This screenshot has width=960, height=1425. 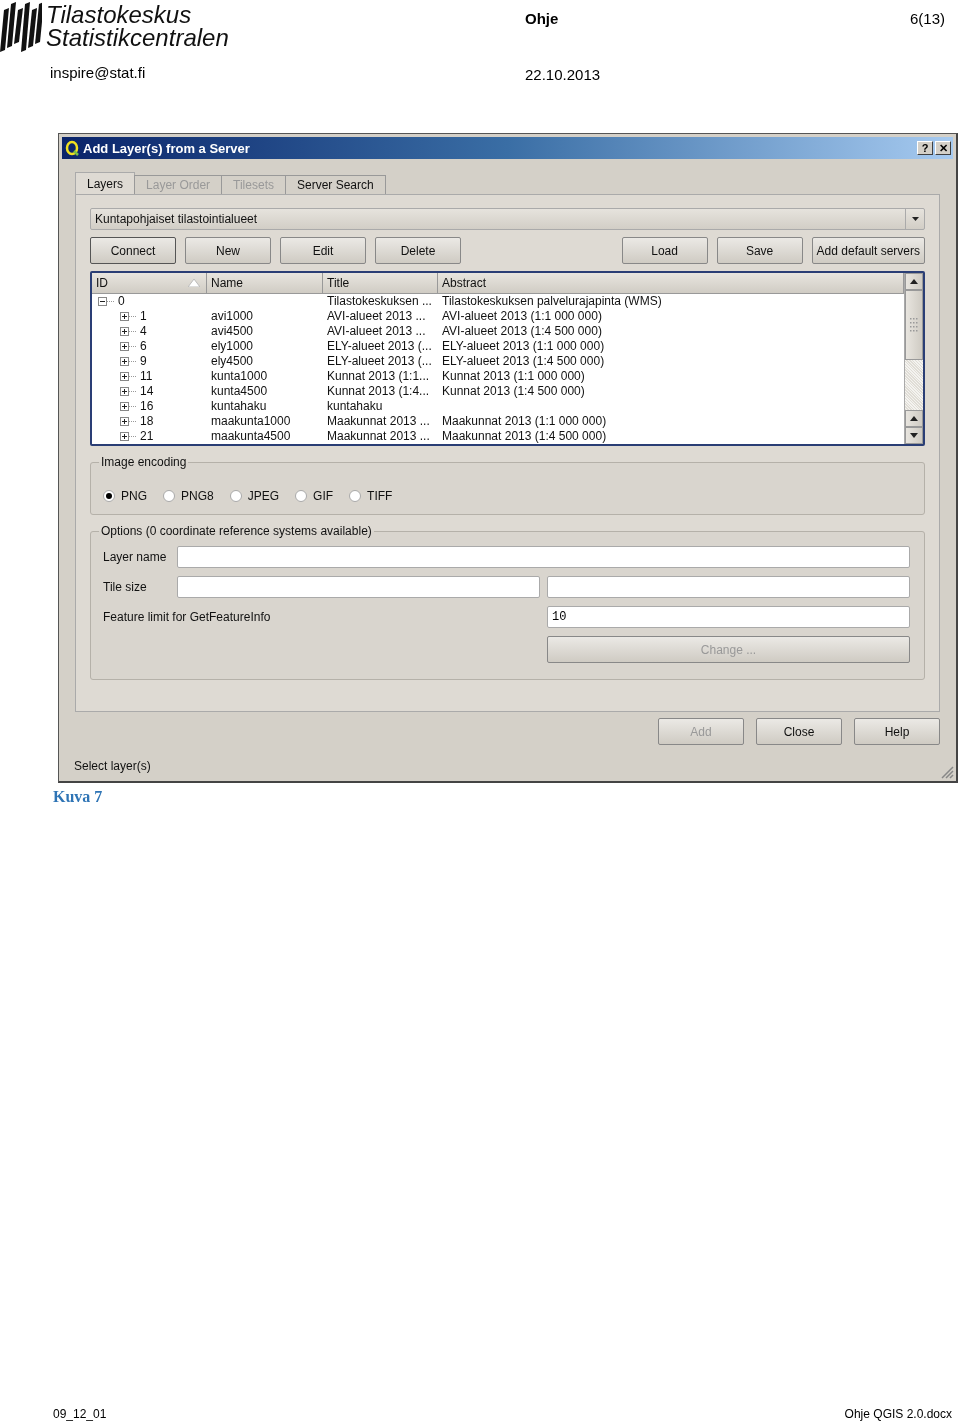 What do you see at coordinates (232, 331) in the screenshot?
I see `name-cell-text: avi4500` at bounding box center [232, 331].